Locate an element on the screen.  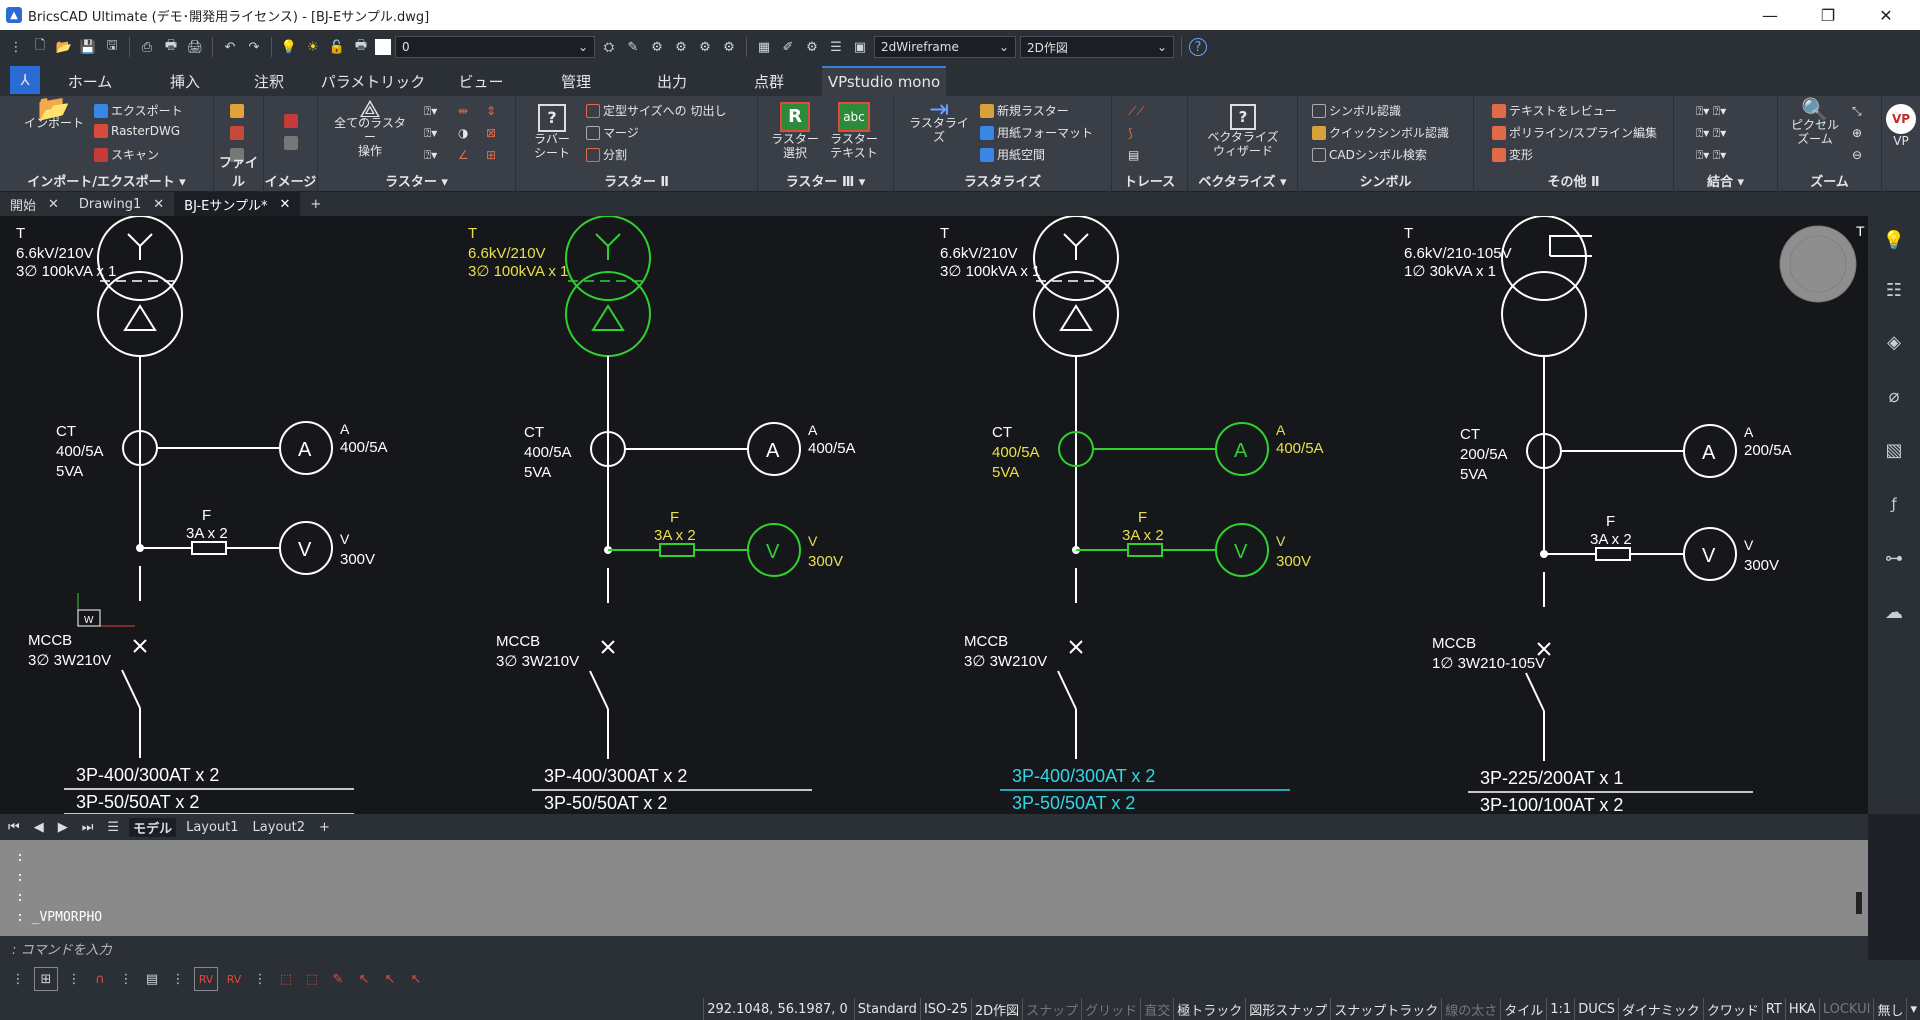
layers-icon: ◈ is located at coordinates (1894, 342).